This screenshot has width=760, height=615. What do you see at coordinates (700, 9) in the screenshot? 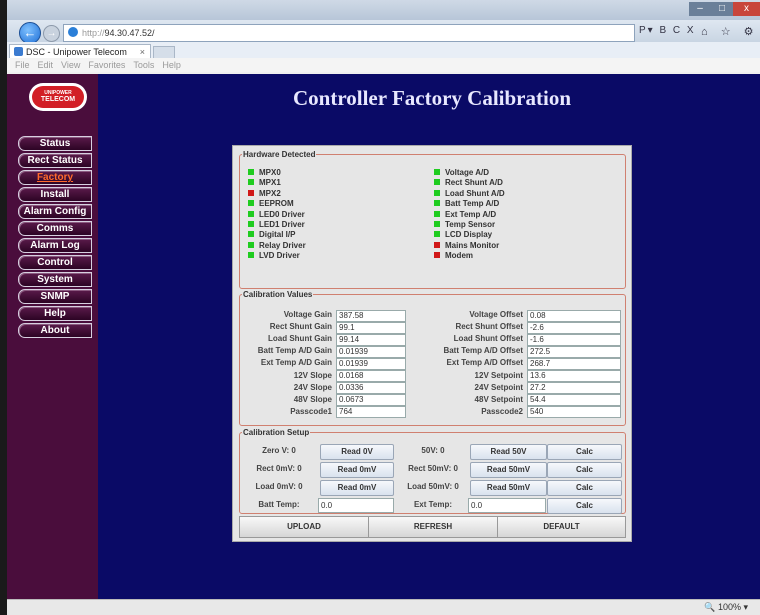
I see `minimize-button: –` at bounding box center [700, 9].